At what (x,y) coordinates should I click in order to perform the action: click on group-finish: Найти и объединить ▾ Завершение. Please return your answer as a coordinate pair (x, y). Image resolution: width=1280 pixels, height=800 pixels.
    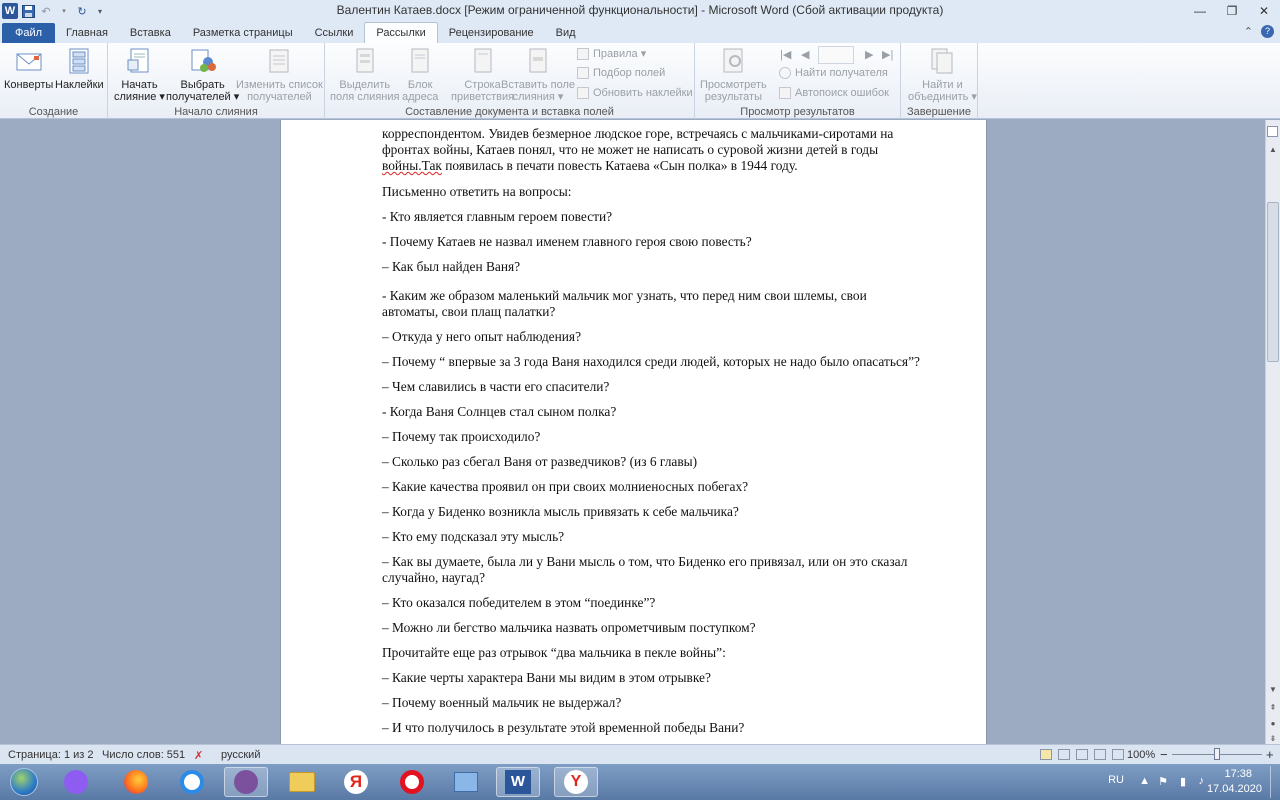
    Looking at the image, I should click on (939, 81).